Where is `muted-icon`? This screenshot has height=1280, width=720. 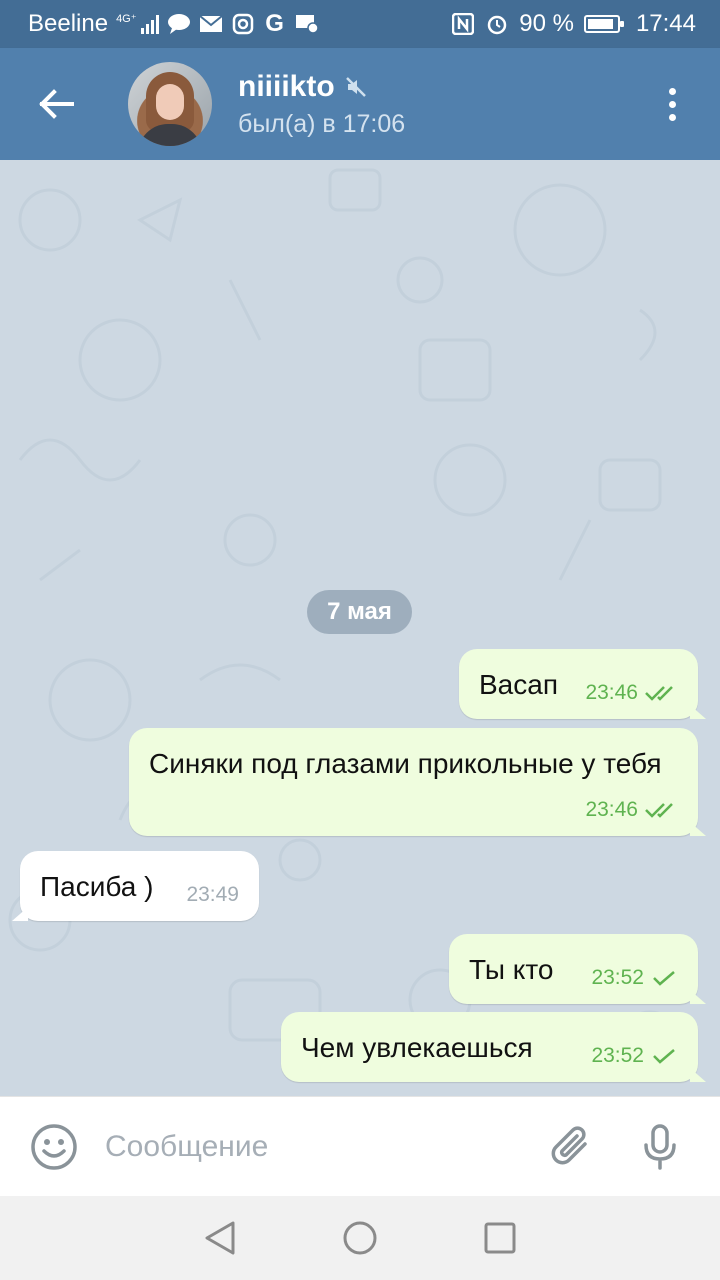 muted-icon is located at coordinates (355, 86).